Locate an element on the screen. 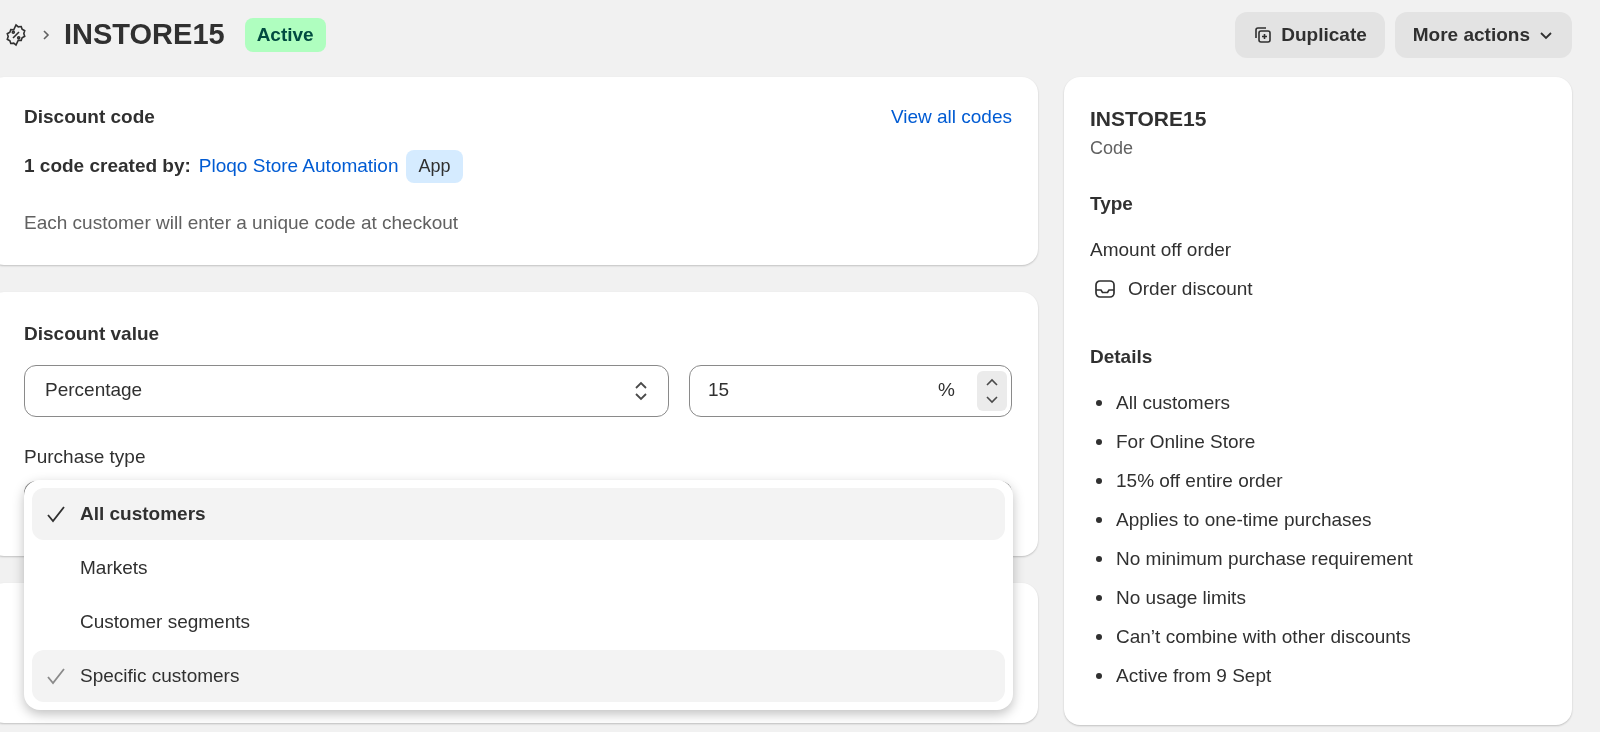 The image size is (1600, 732). discount-amount-field: 15 % is located at coordinates (850, 390).